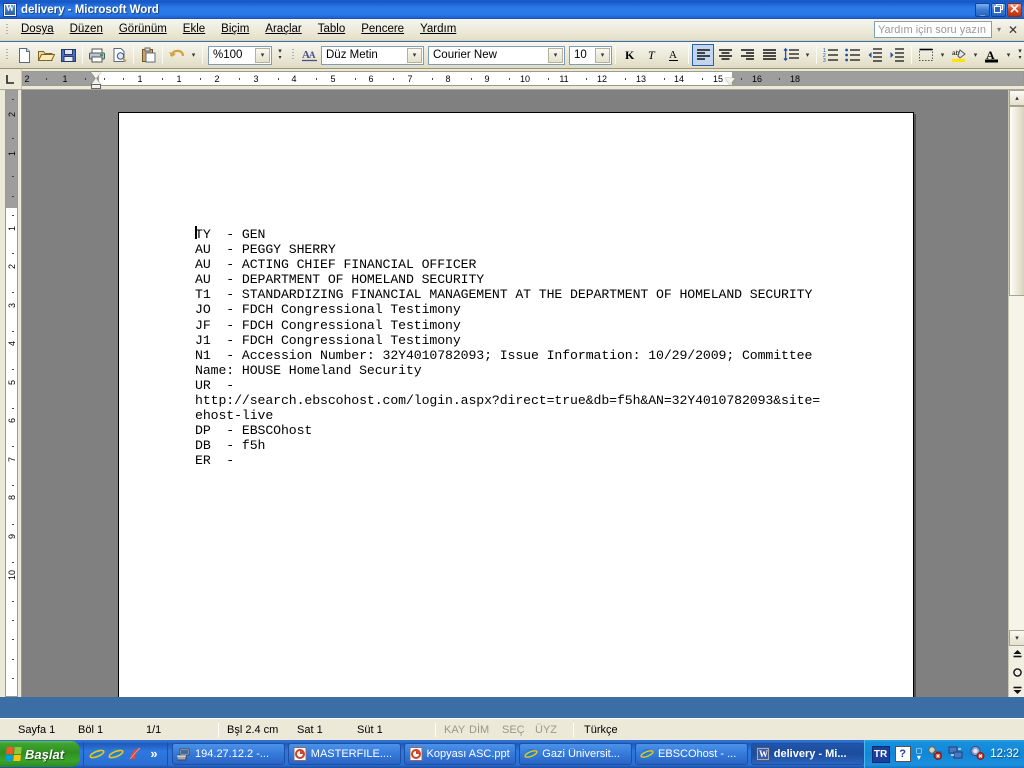 The width and height of the screenshot is (1024, 768). What do you see at coordinates (992, 55) in the screenshot?
I see `font-color-button: A` at bounding box center [992, 55].